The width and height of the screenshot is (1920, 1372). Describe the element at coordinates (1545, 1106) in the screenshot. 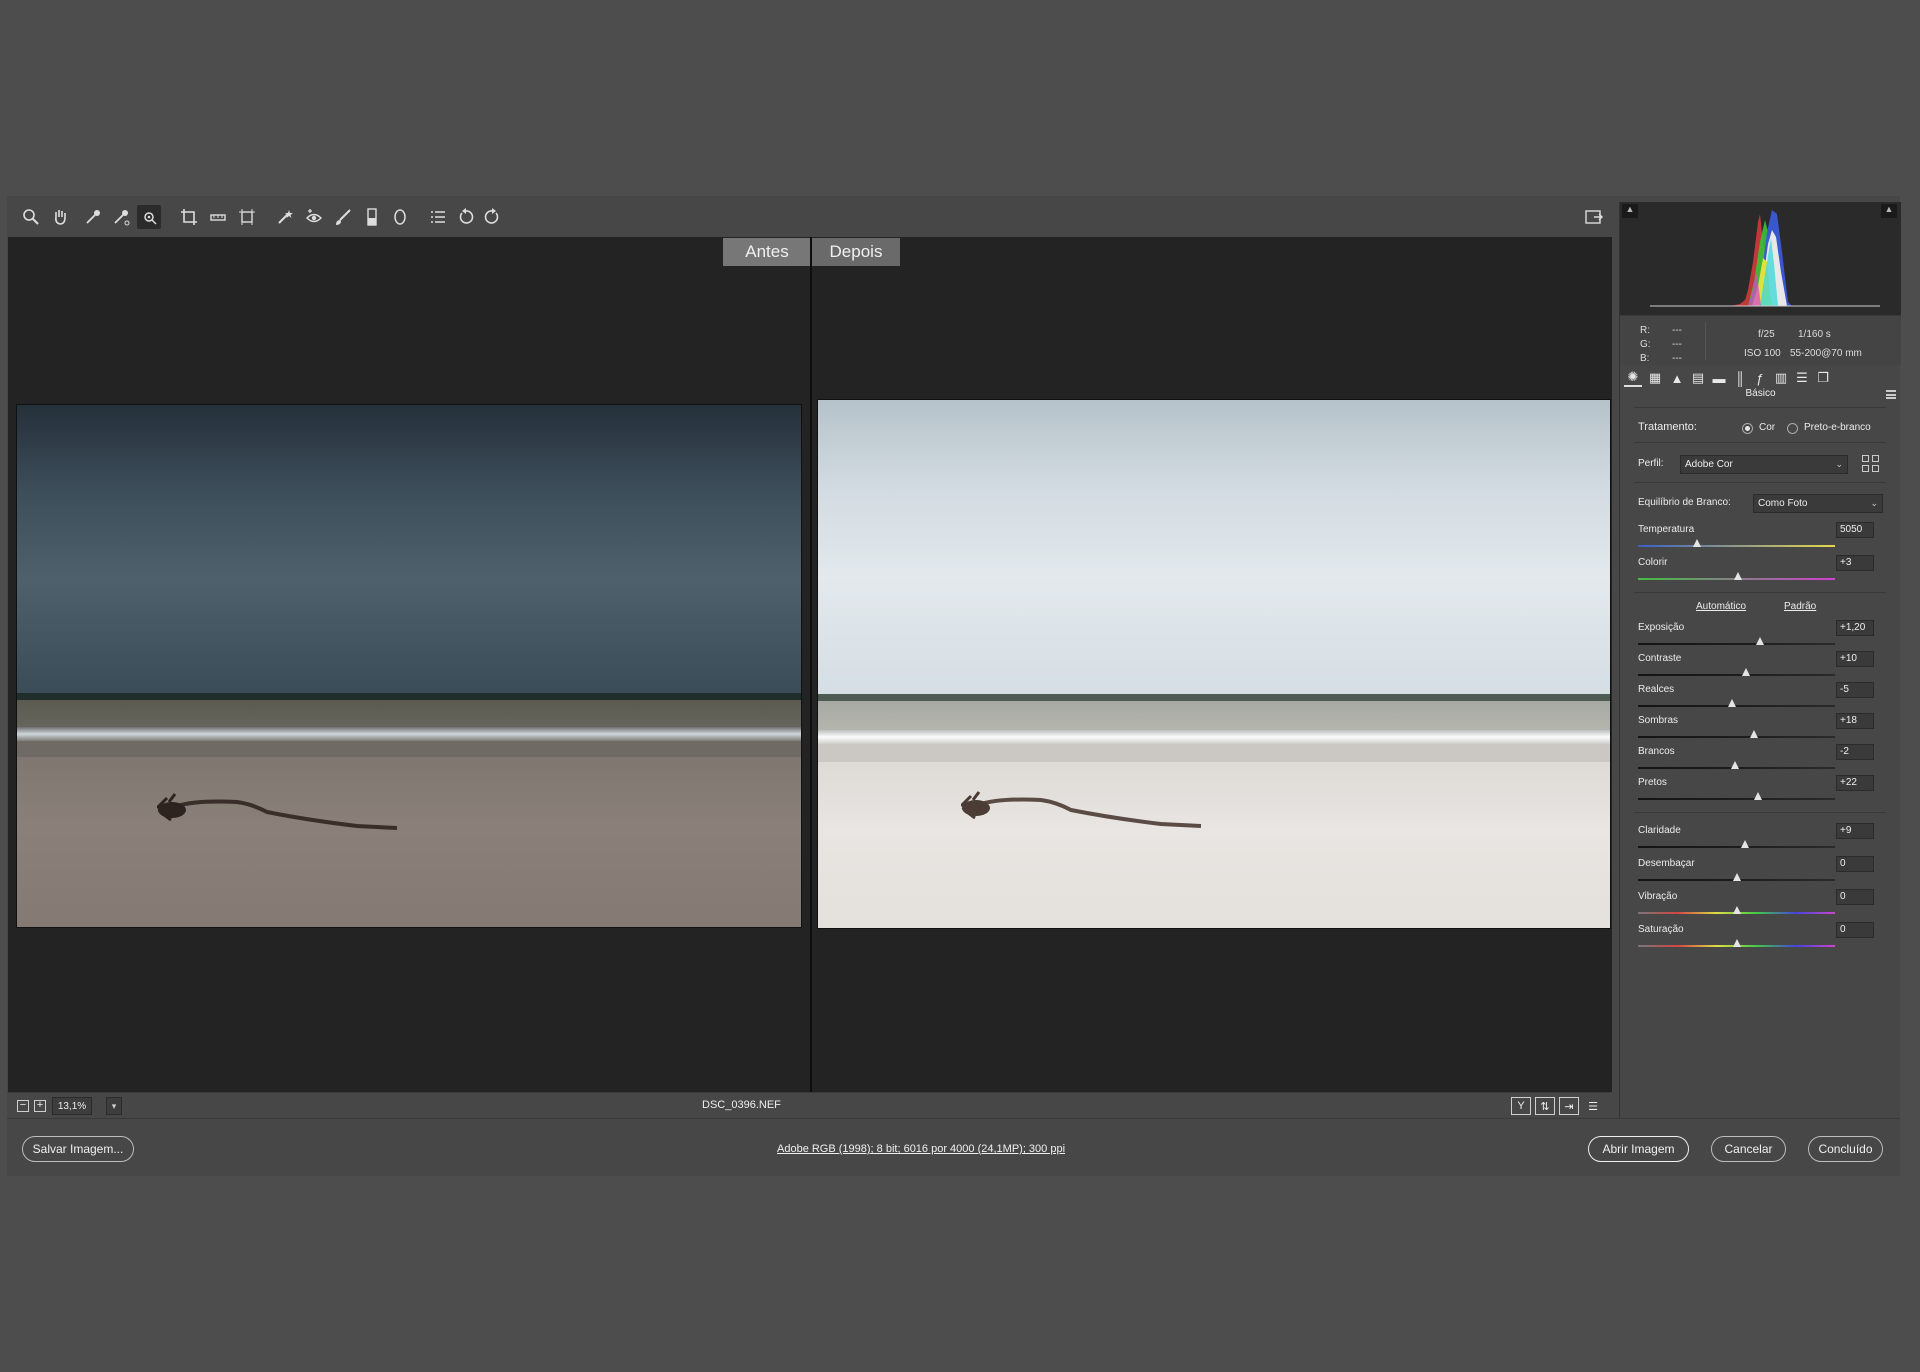

I see `swap-settings-icon: ⇅` at that location.